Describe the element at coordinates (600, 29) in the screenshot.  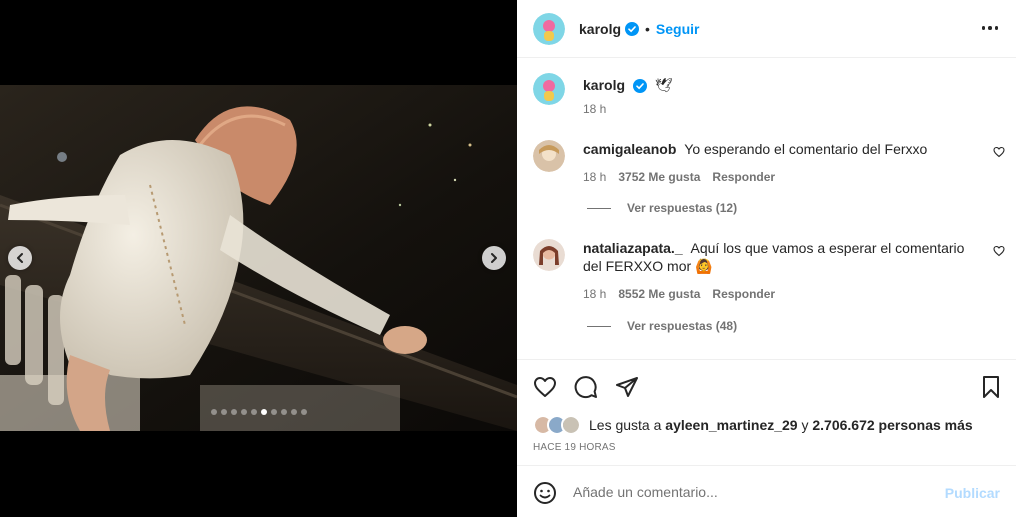
I see `author-username: karolg` at that location.